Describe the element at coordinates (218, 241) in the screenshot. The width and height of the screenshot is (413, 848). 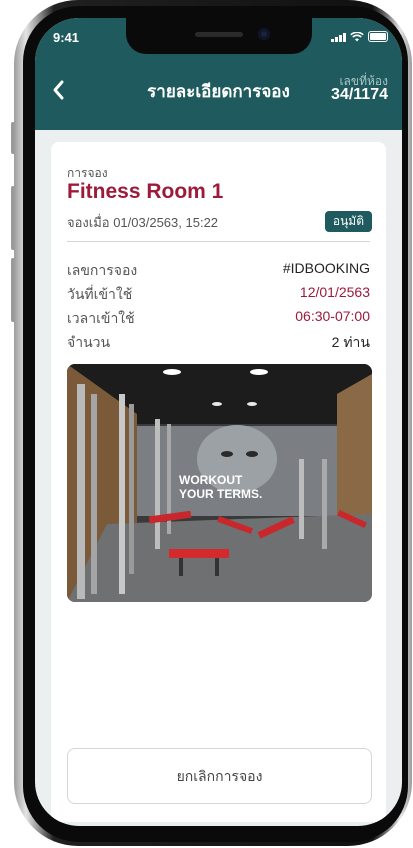
I see `divider` at that location.